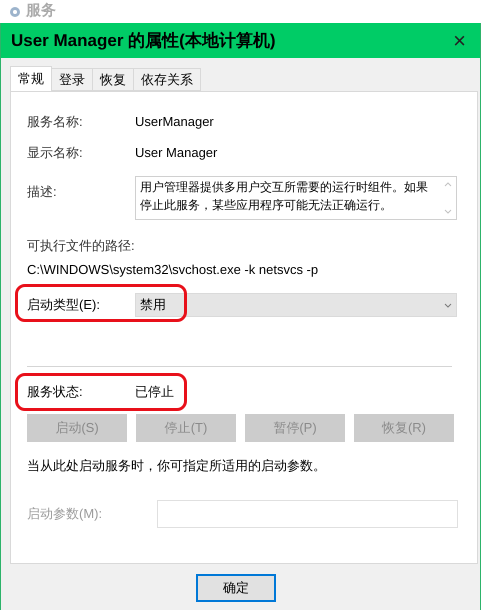 The image size is (491, 610). Describe the element at coordinates (81, 246) in the screenshot. I see `path-label: 可执行文件的路径:` at that location.